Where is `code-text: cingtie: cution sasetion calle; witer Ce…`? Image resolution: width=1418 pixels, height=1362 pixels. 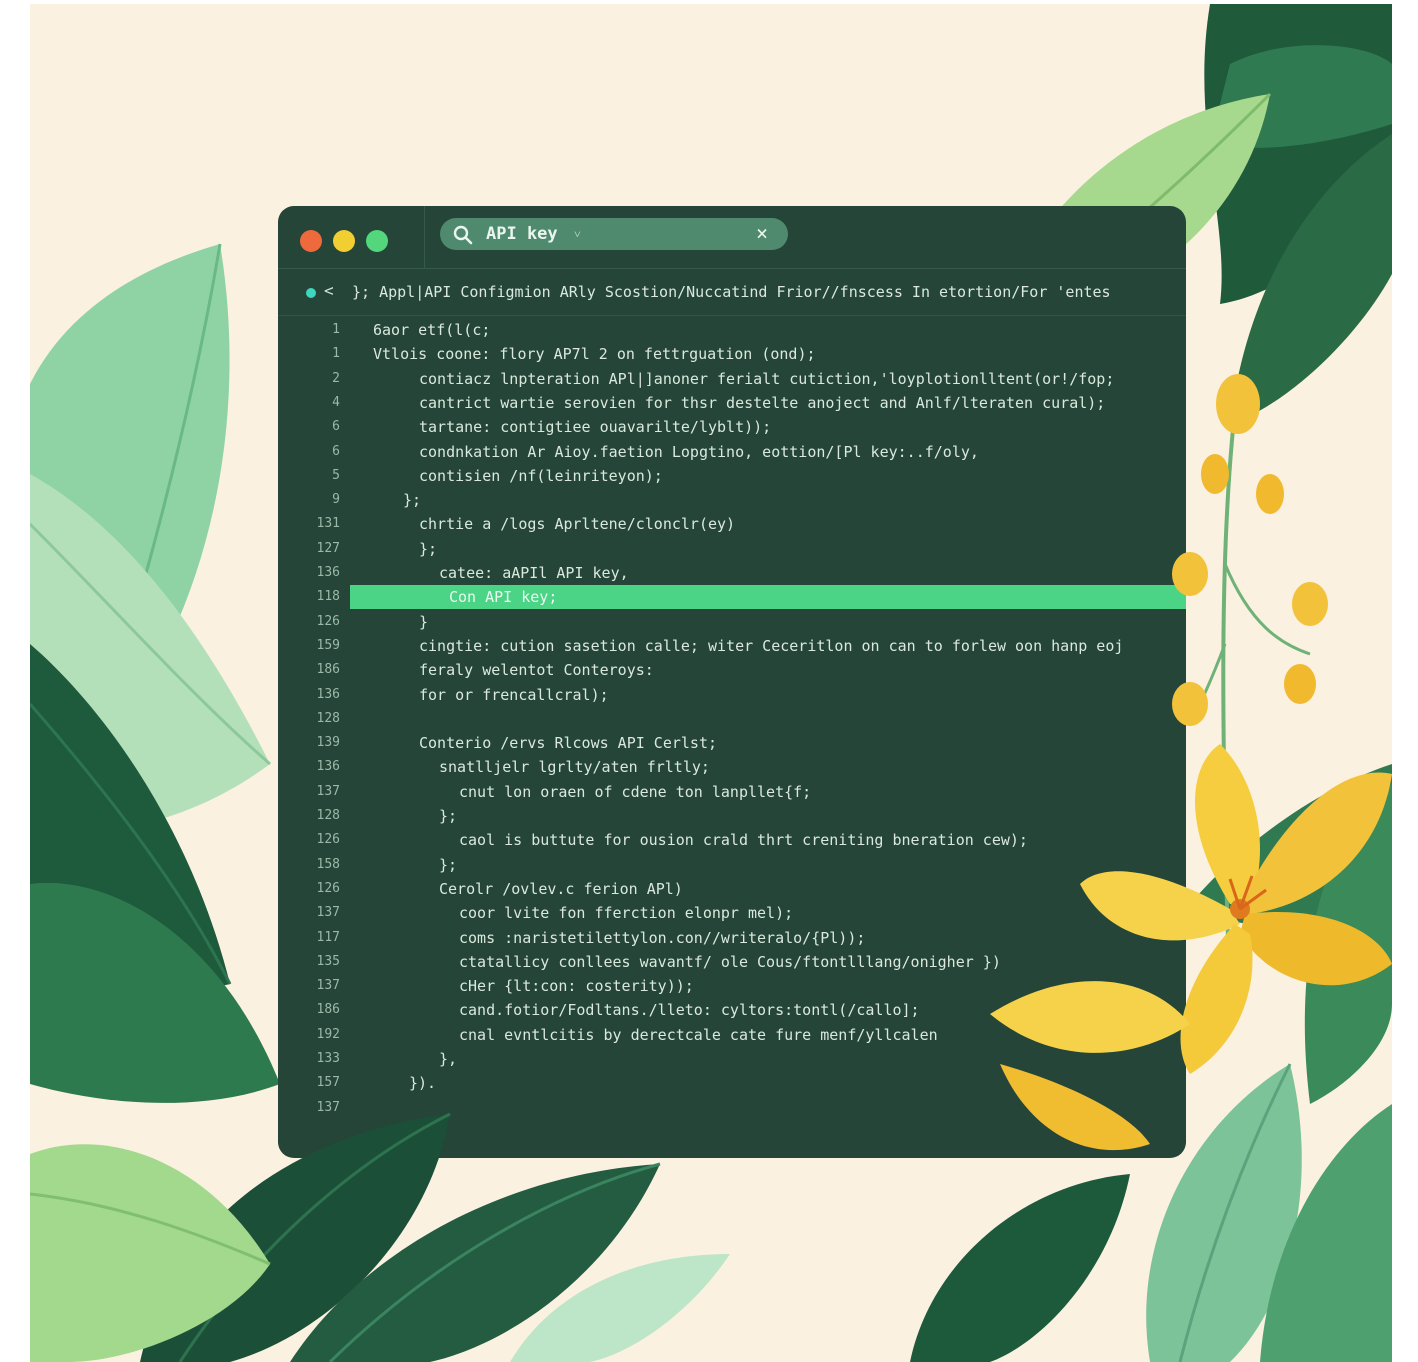 code-text: cingtie: cution sasetion calle; witer Ce… is located at coordinates (771, 645).